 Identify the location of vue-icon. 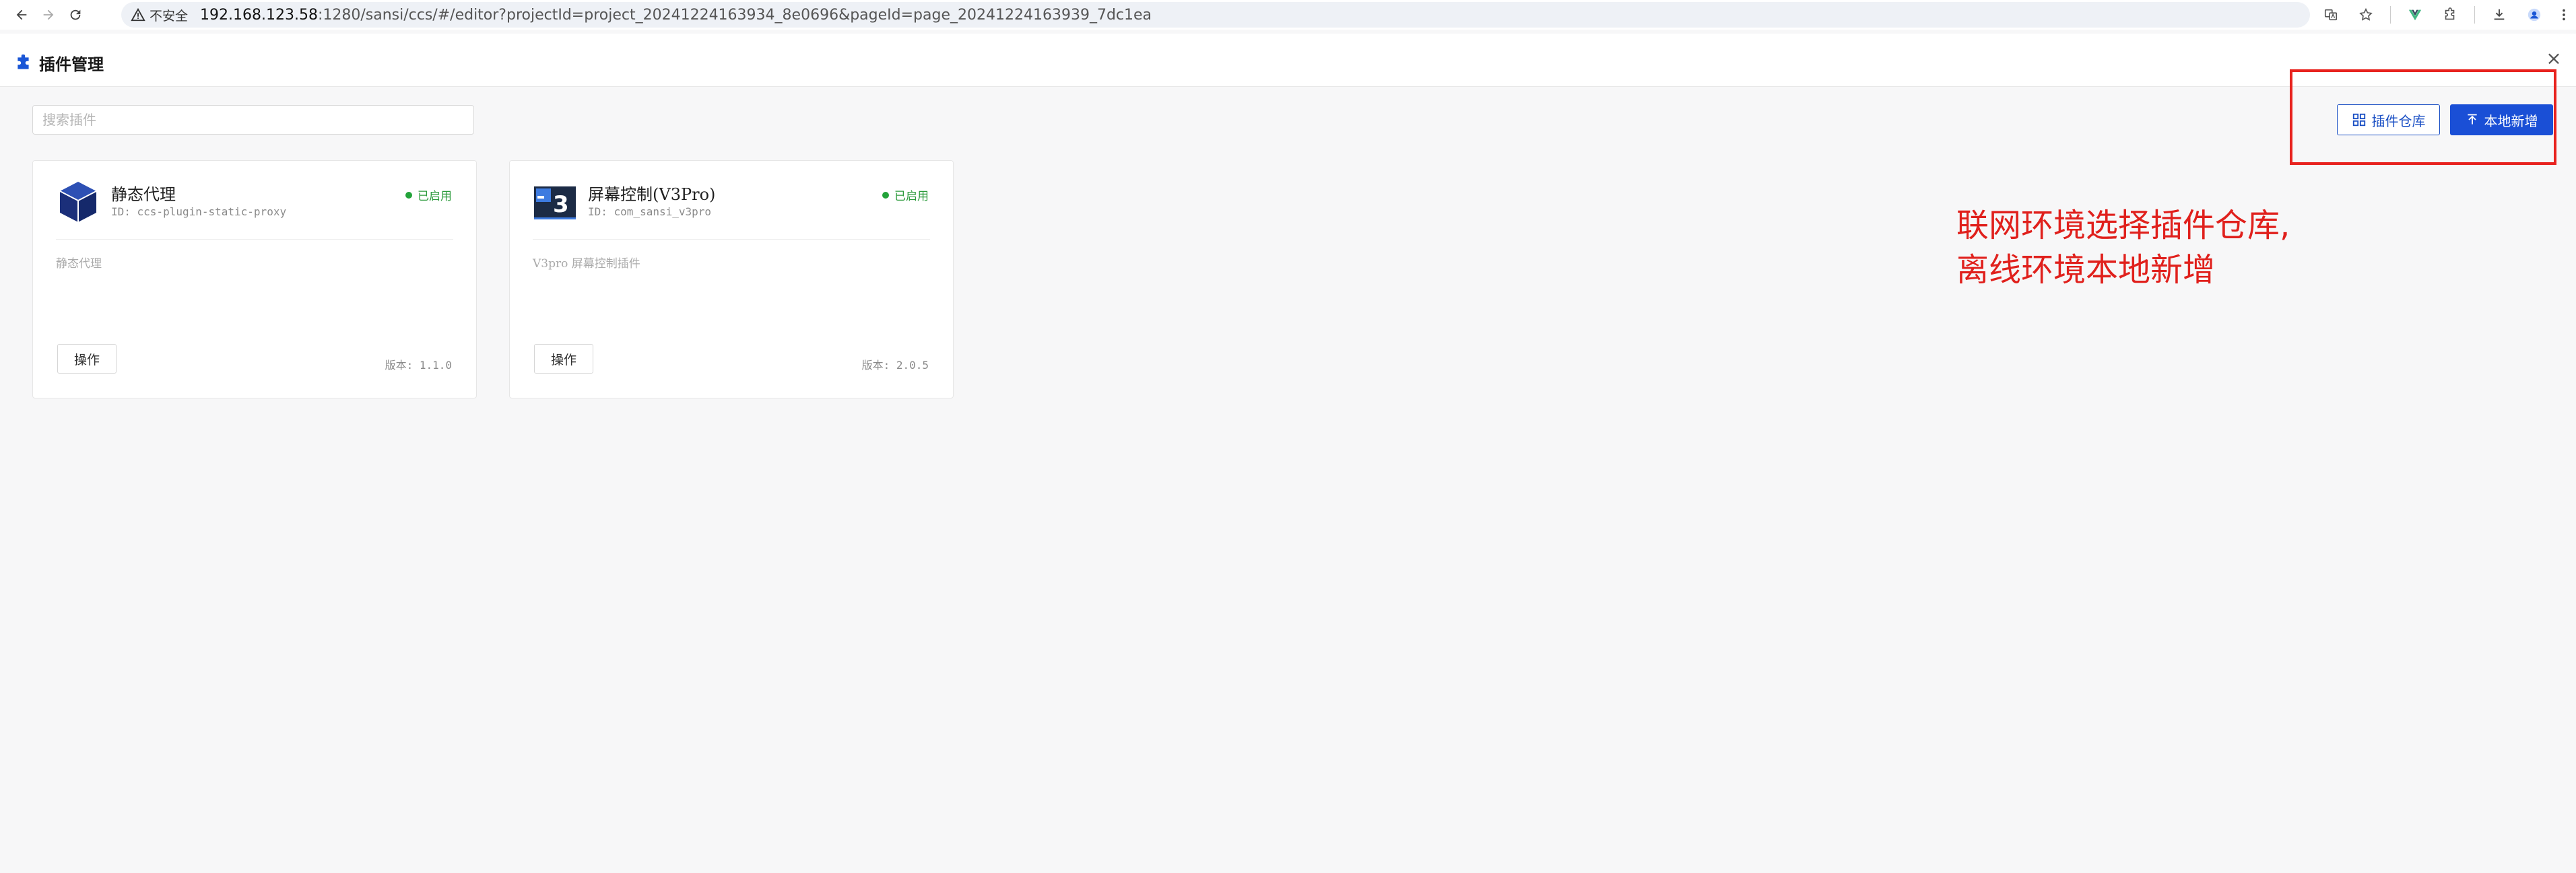
(2415, 15).